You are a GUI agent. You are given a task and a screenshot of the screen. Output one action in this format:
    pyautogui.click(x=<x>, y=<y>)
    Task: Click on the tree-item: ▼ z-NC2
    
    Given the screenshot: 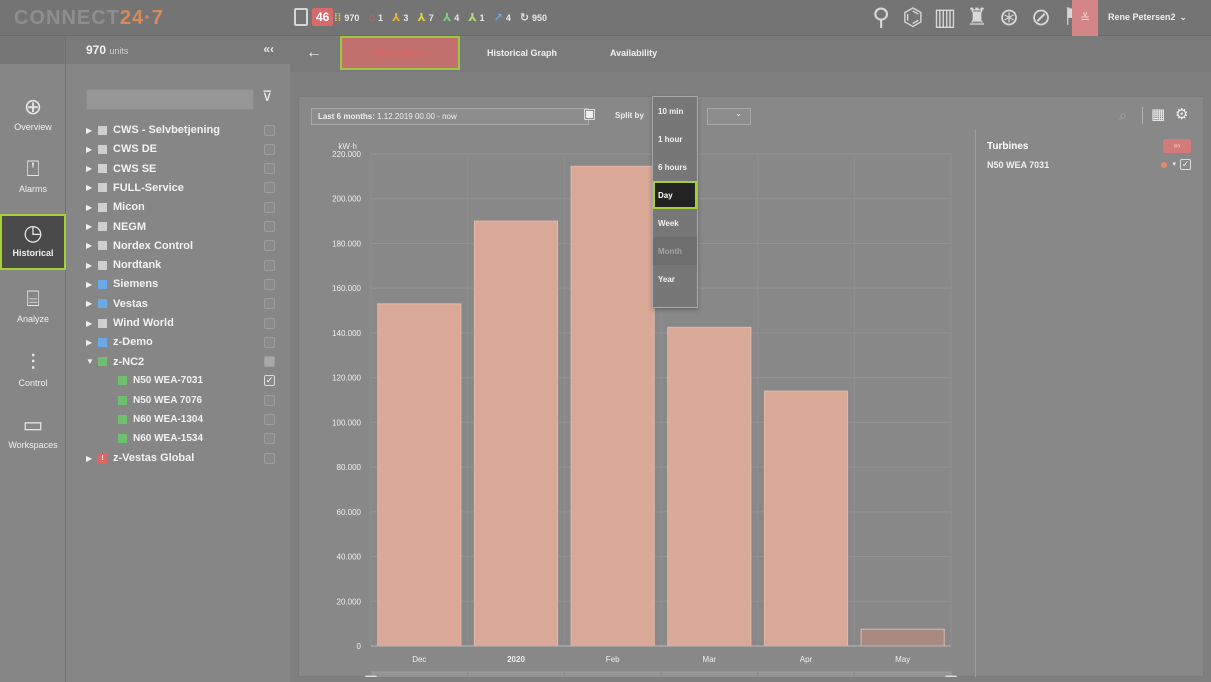 What is the action you would take?
    pyautogui.click(x=186, y=362)
    